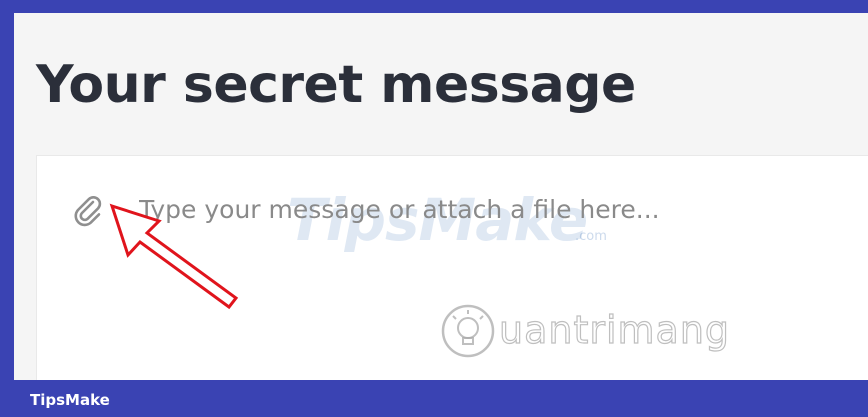 Image resolution: width=868 pixels, height=417 pixels. I want to click on lightbulb-icon, so click(468, 331).